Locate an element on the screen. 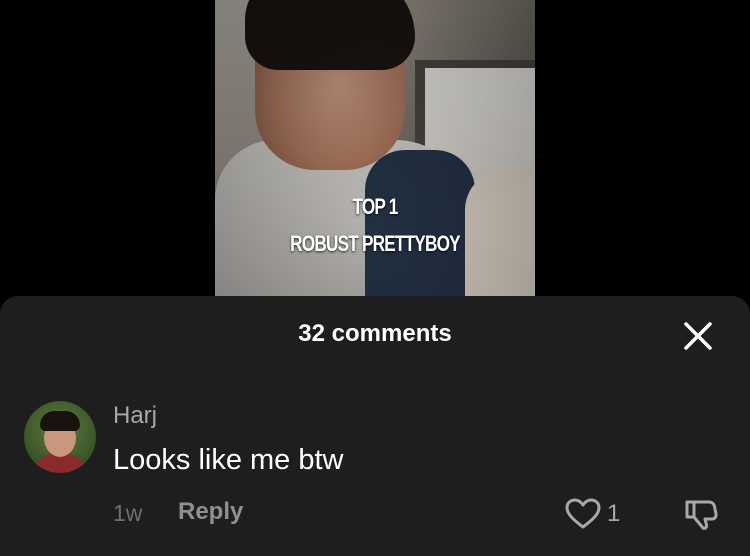  comment-timestamp: 1w is located at coordinates (128, 513).